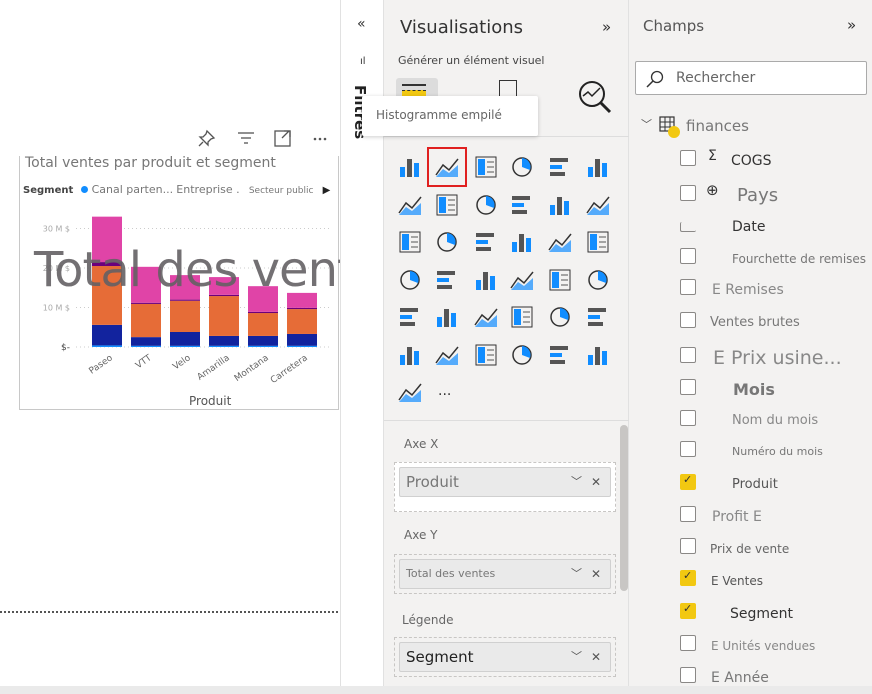 This screenshot has height=694, width=872. I want to click on donut-icon, so click(560, 242).